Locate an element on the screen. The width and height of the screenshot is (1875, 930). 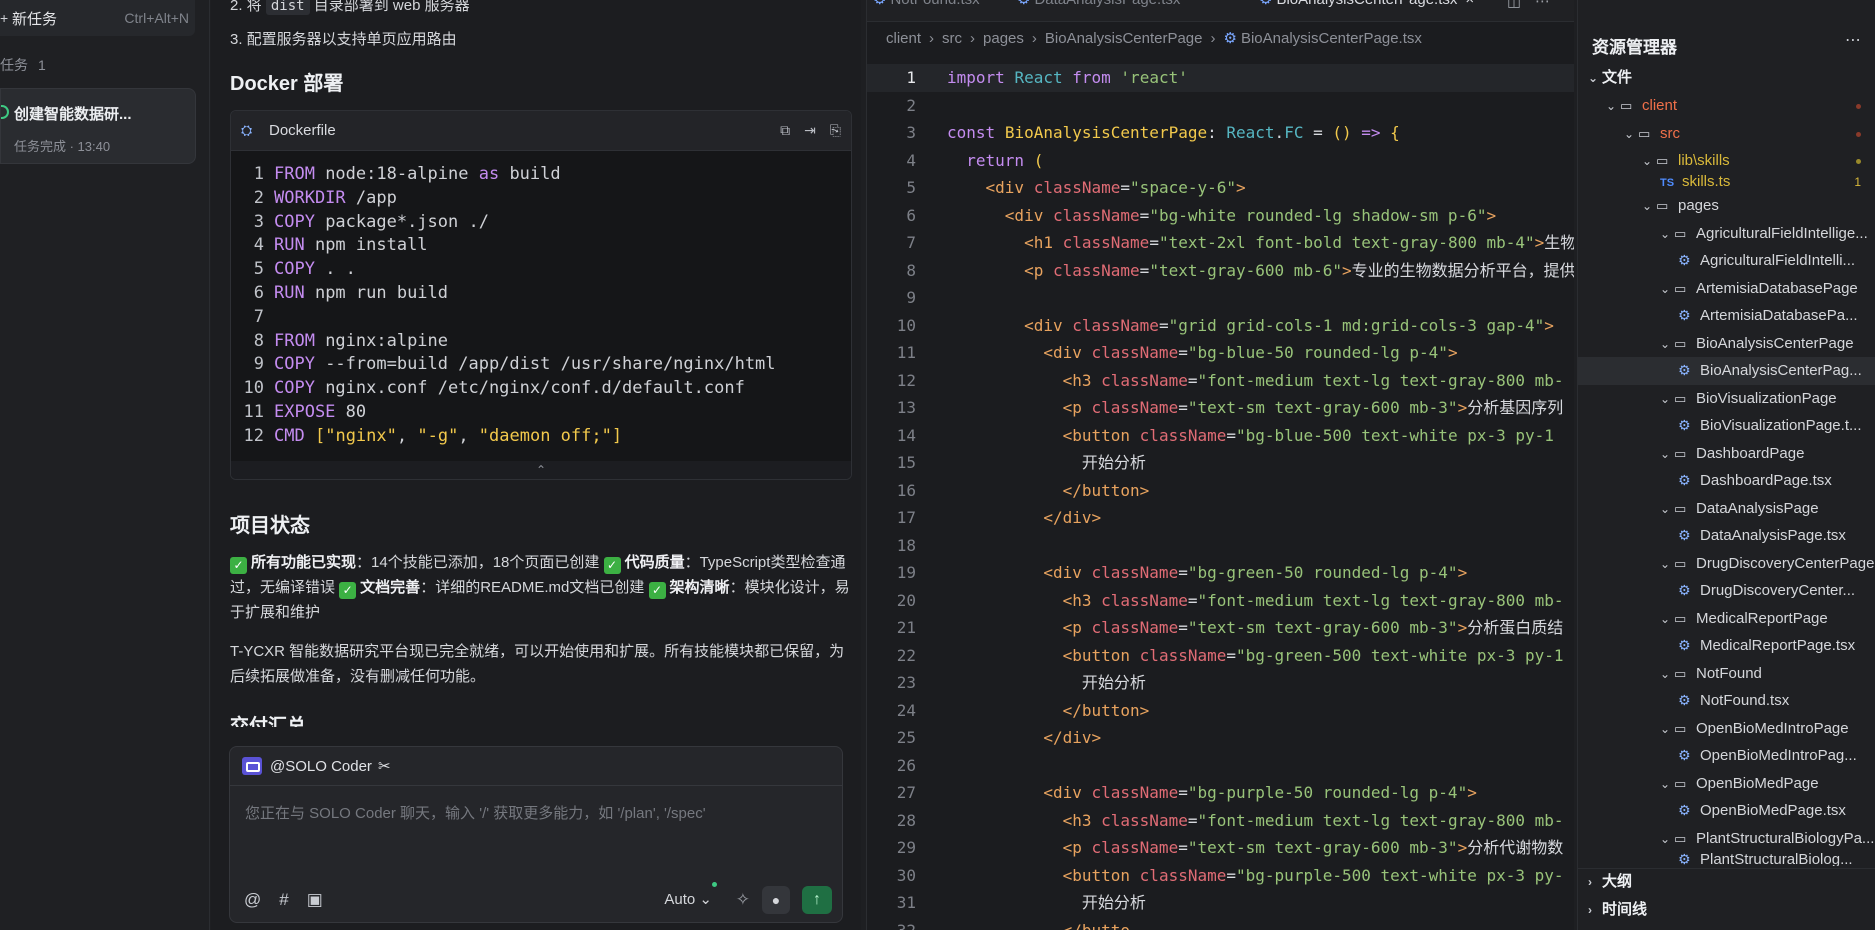
tree-item: ⌄ ▭ MedicalReportPage is located at coordinates (1726, 619).